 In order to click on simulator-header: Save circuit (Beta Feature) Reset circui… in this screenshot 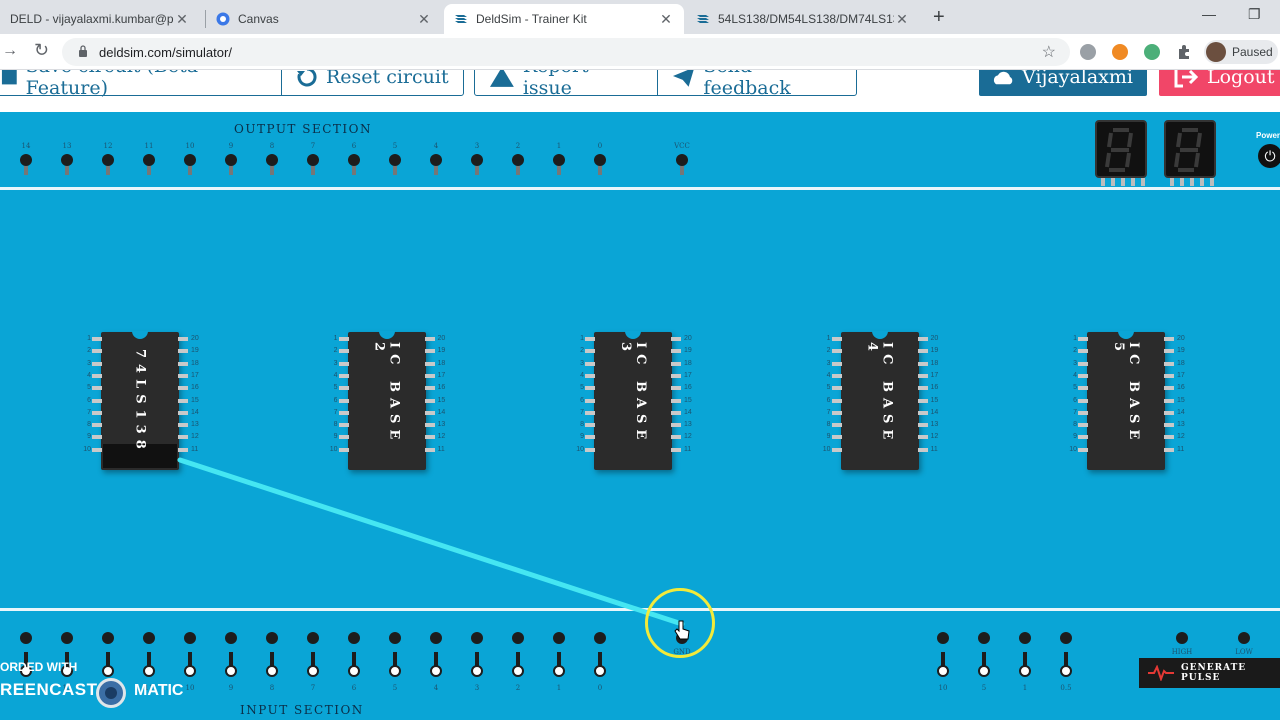, I will do `click(640, 91)`.